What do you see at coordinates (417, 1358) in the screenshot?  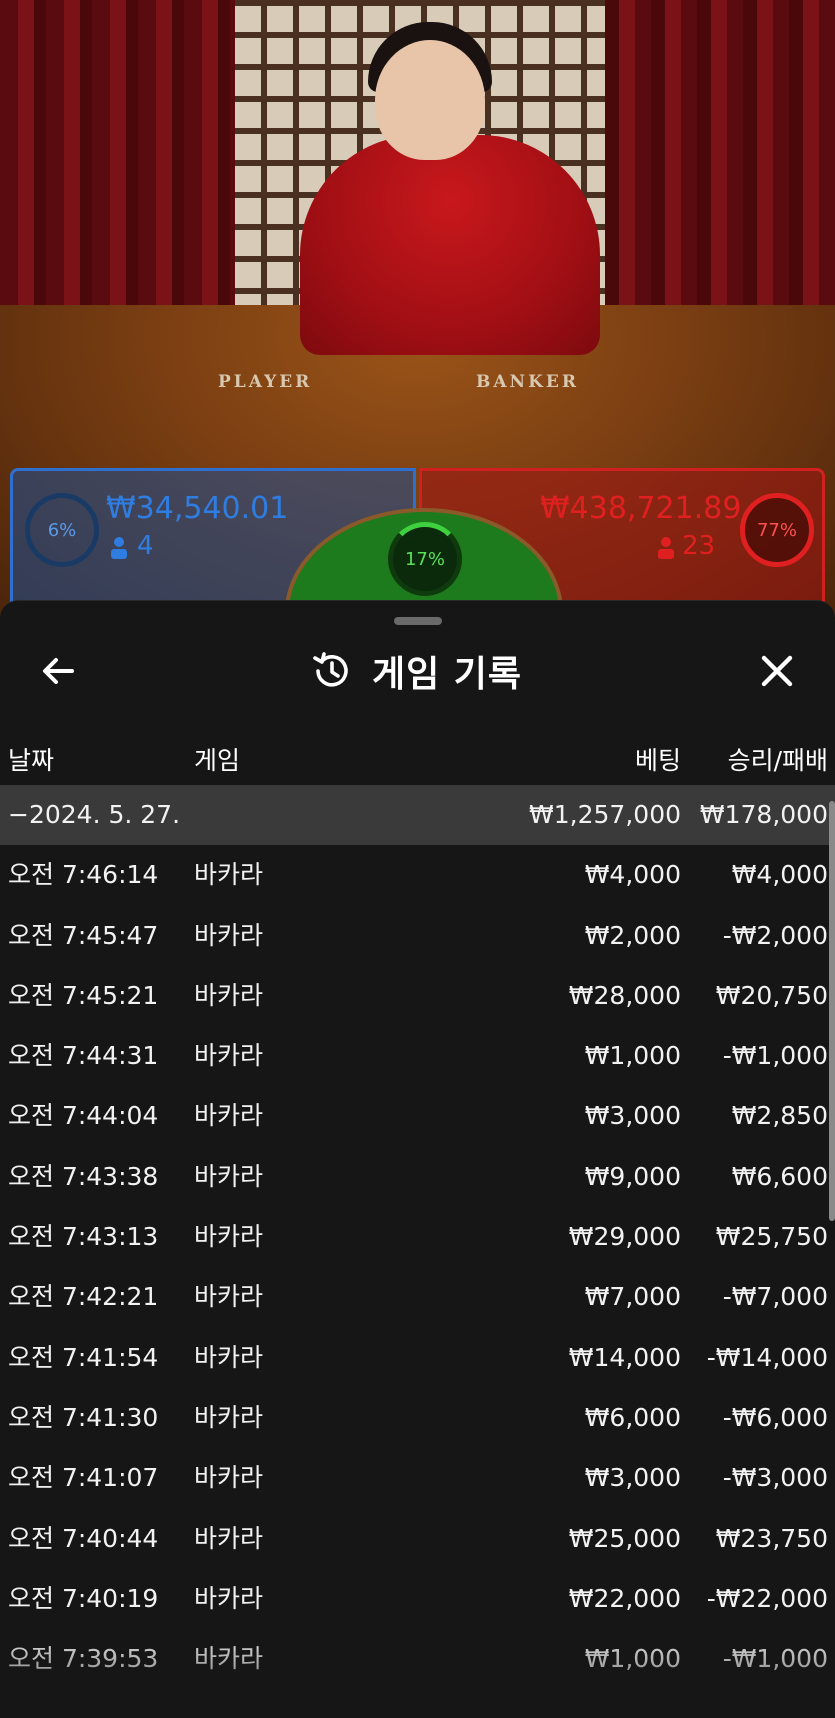 I see `history-row: 오전 7:41:54 바카라 ₩14,000 -₩14,000` at bounding box center [417, 1358].